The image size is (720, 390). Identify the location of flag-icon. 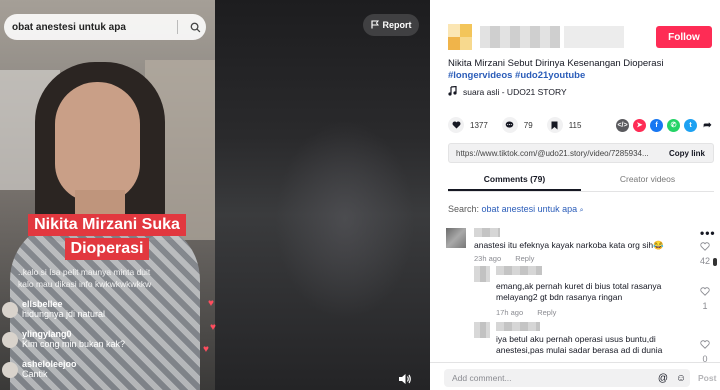
(374, 25).